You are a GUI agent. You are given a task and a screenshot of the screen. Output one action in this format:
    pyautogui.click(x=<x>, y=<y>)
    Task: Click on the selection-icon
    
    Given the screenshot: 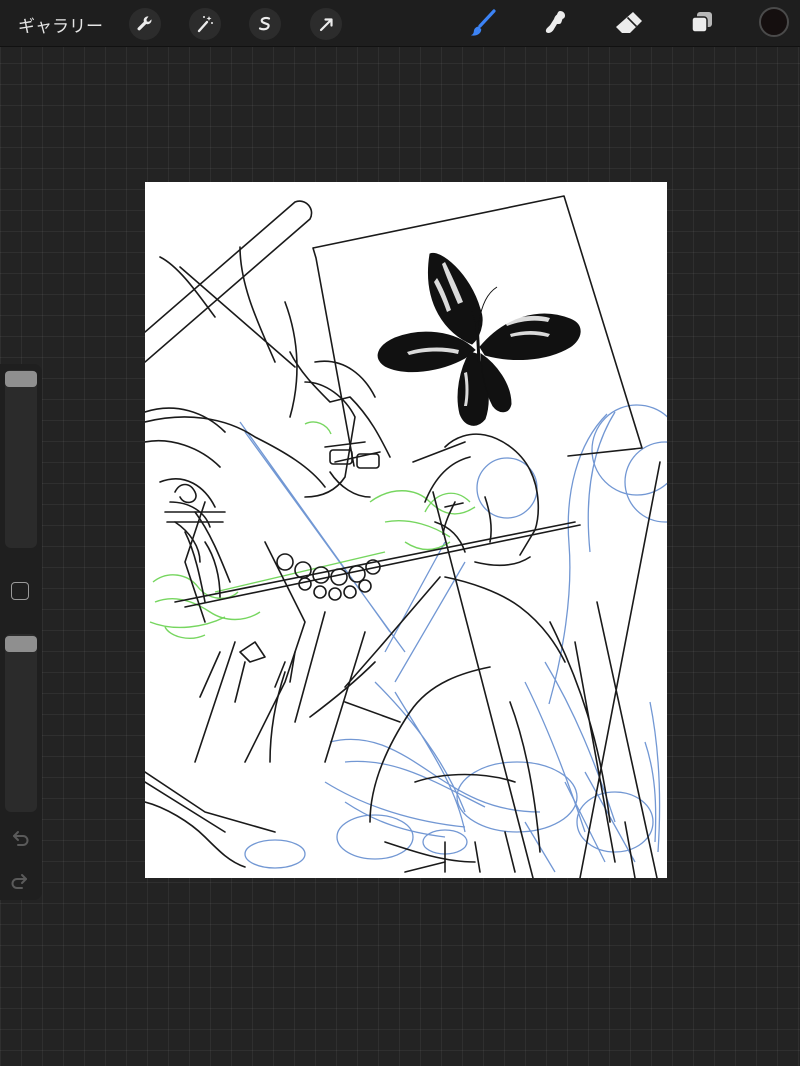 What is the action you would take?
    pyautogui.click(x=264, y=23)
    